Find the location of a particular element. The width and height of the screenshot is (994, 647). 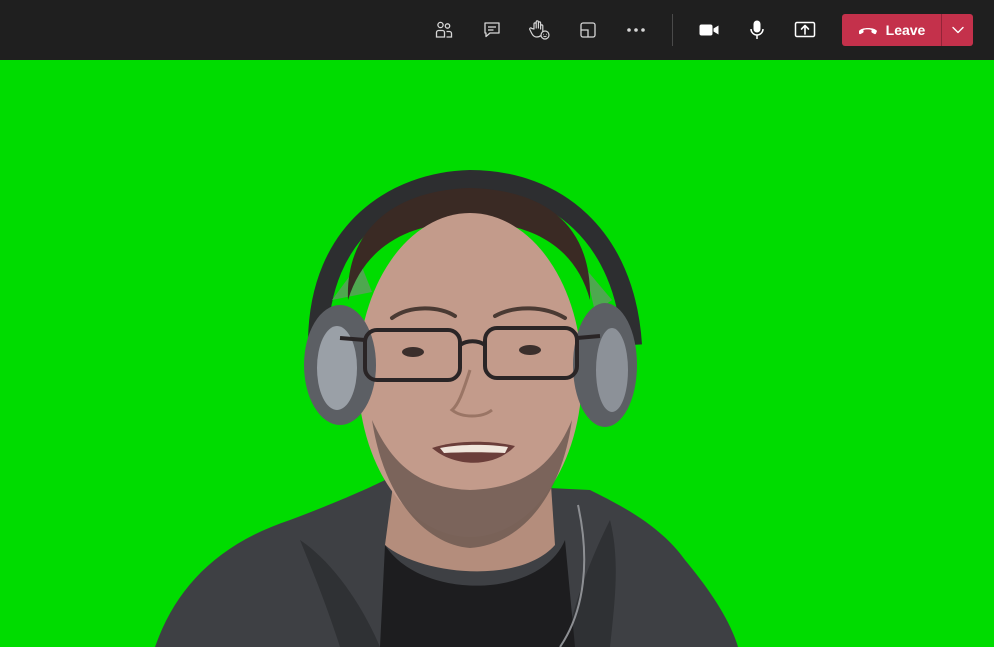

more-actions-button is located at coordinates (636, 30).